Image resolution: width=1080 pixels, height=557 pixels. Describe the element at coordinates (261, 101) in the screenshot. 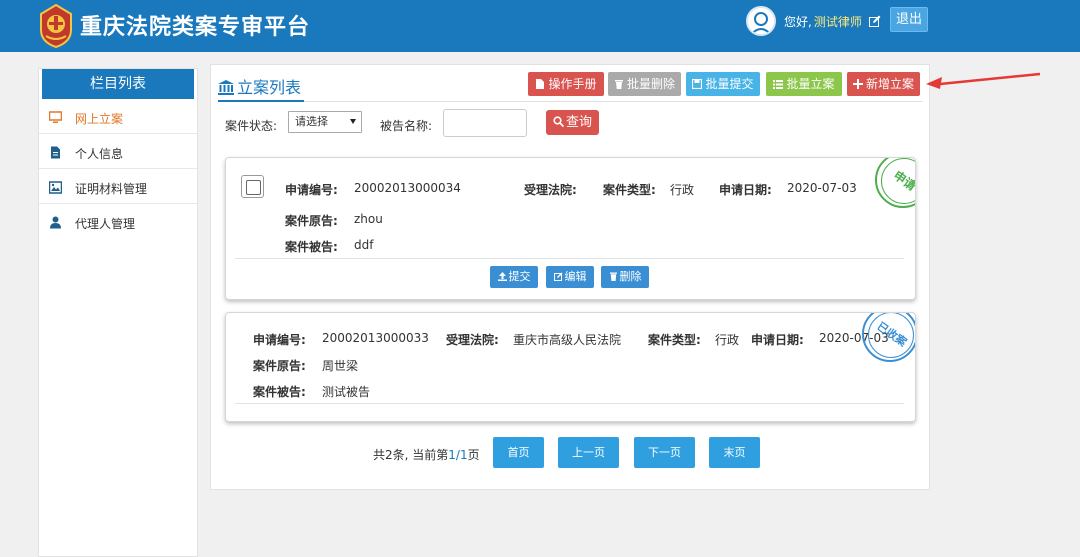

I see `title-underline` at that location.